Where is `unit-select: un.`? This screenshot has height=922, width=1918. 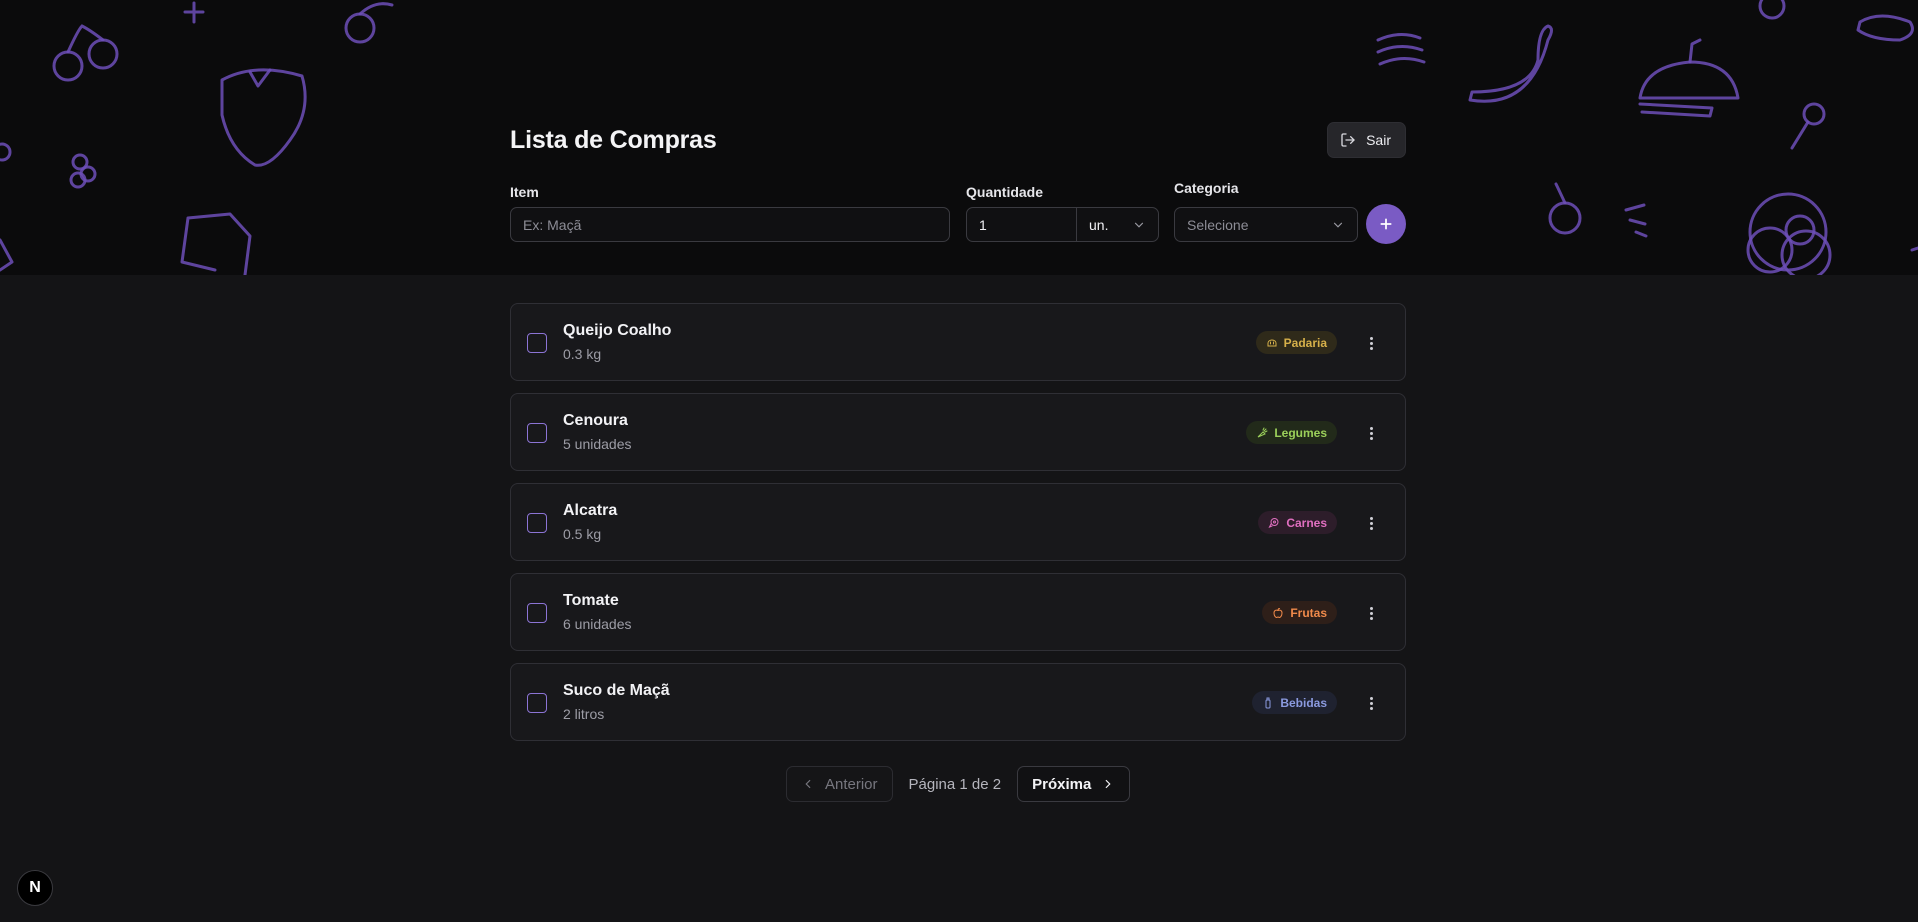 unit-select: un. is located at coordinates (1117, 224).